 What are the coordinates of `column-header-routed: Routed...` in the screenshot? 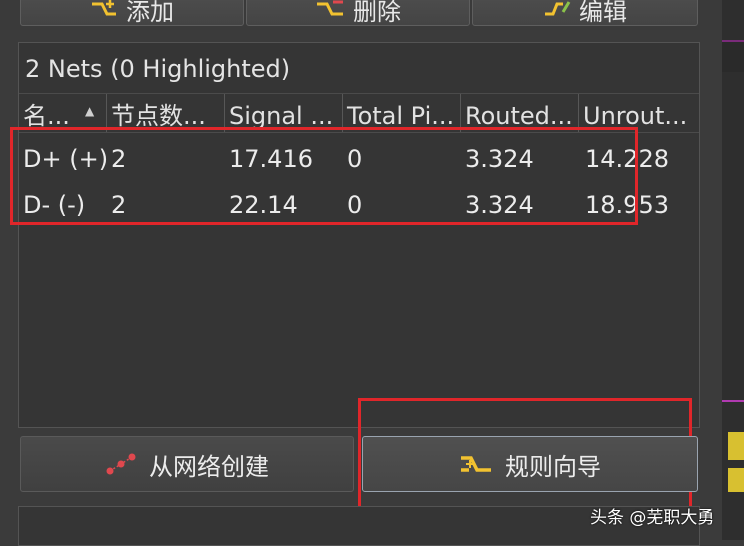 It's located at (520, 113).